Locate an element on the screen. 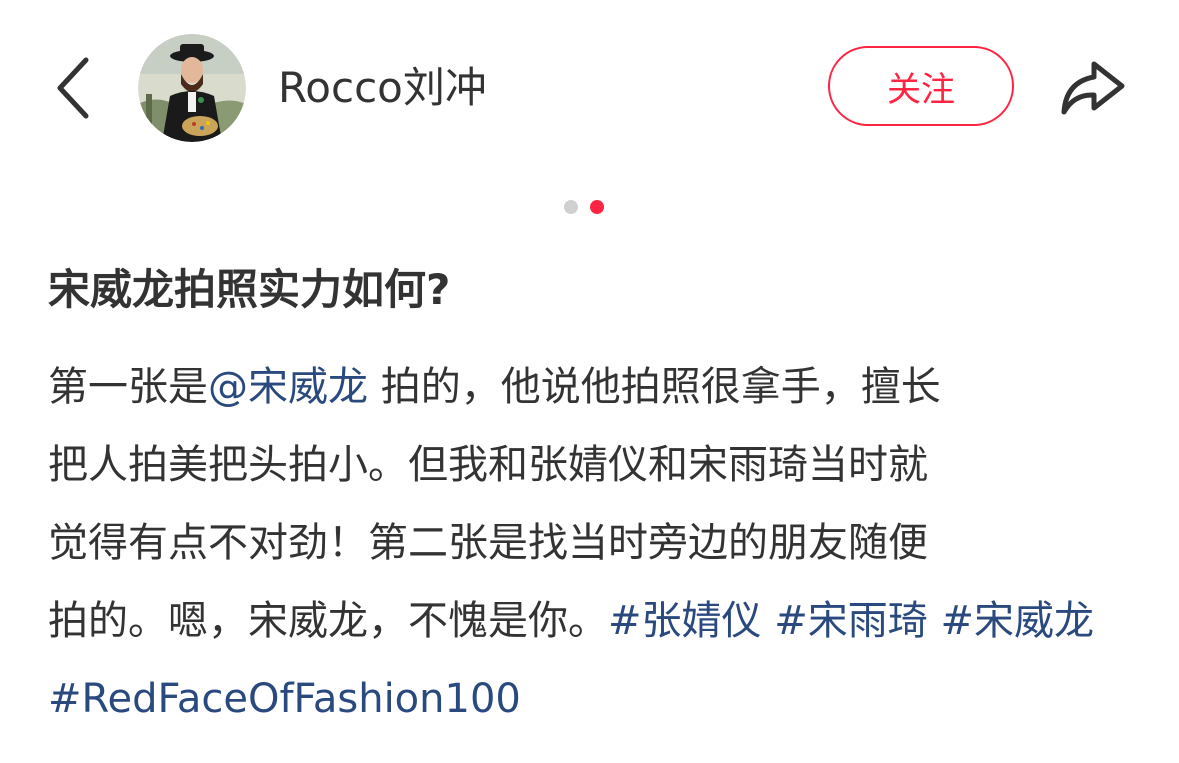  chevron-left-icon is located at coordinates (73, 88).